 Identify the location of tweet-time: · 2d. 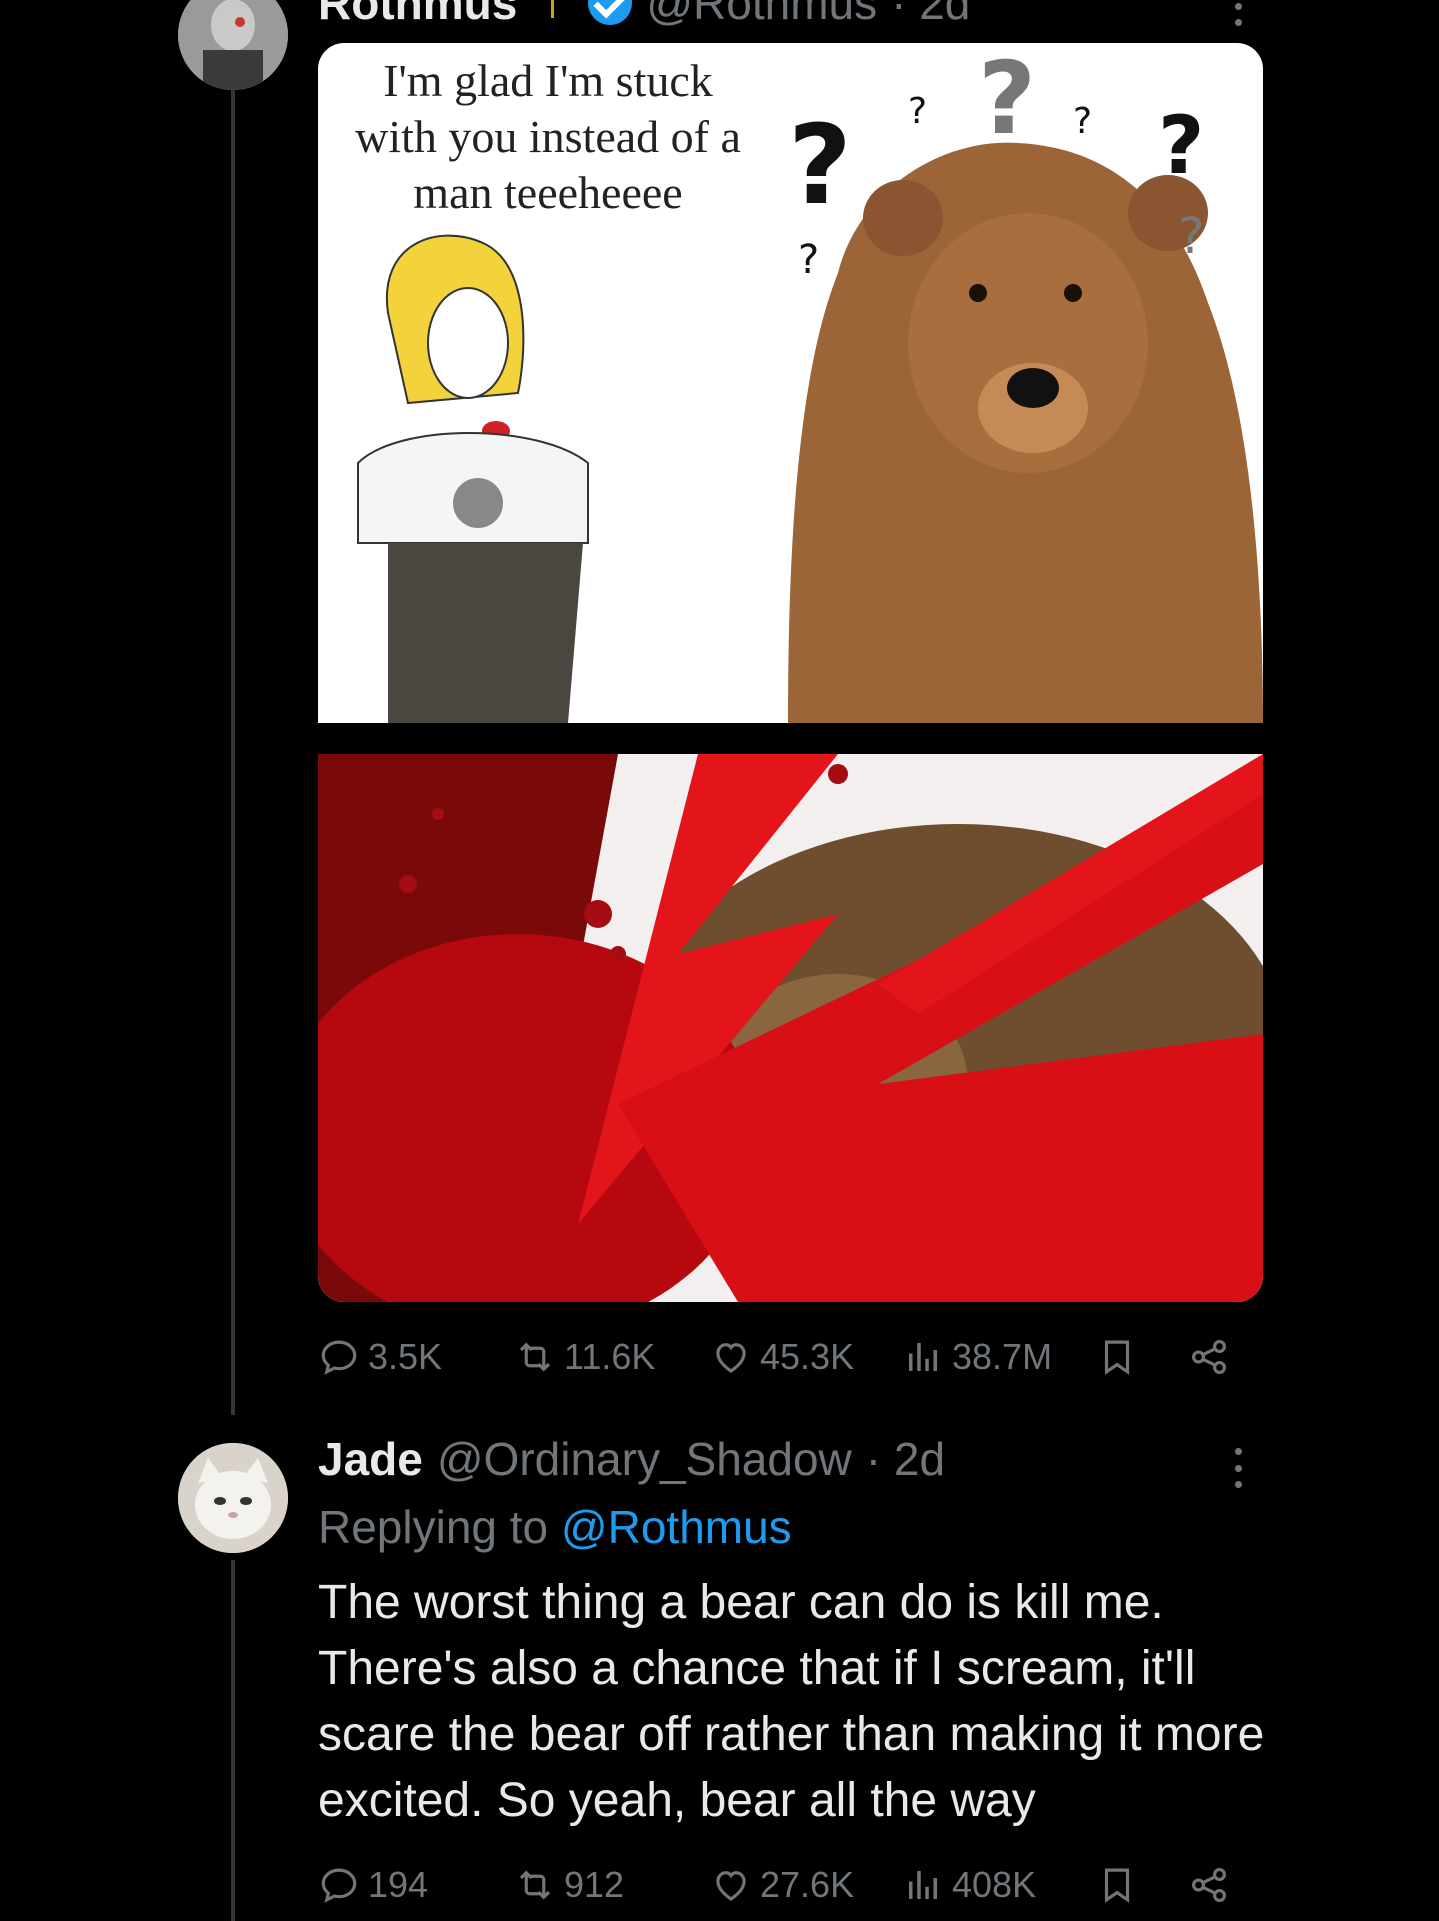
(930, 15).